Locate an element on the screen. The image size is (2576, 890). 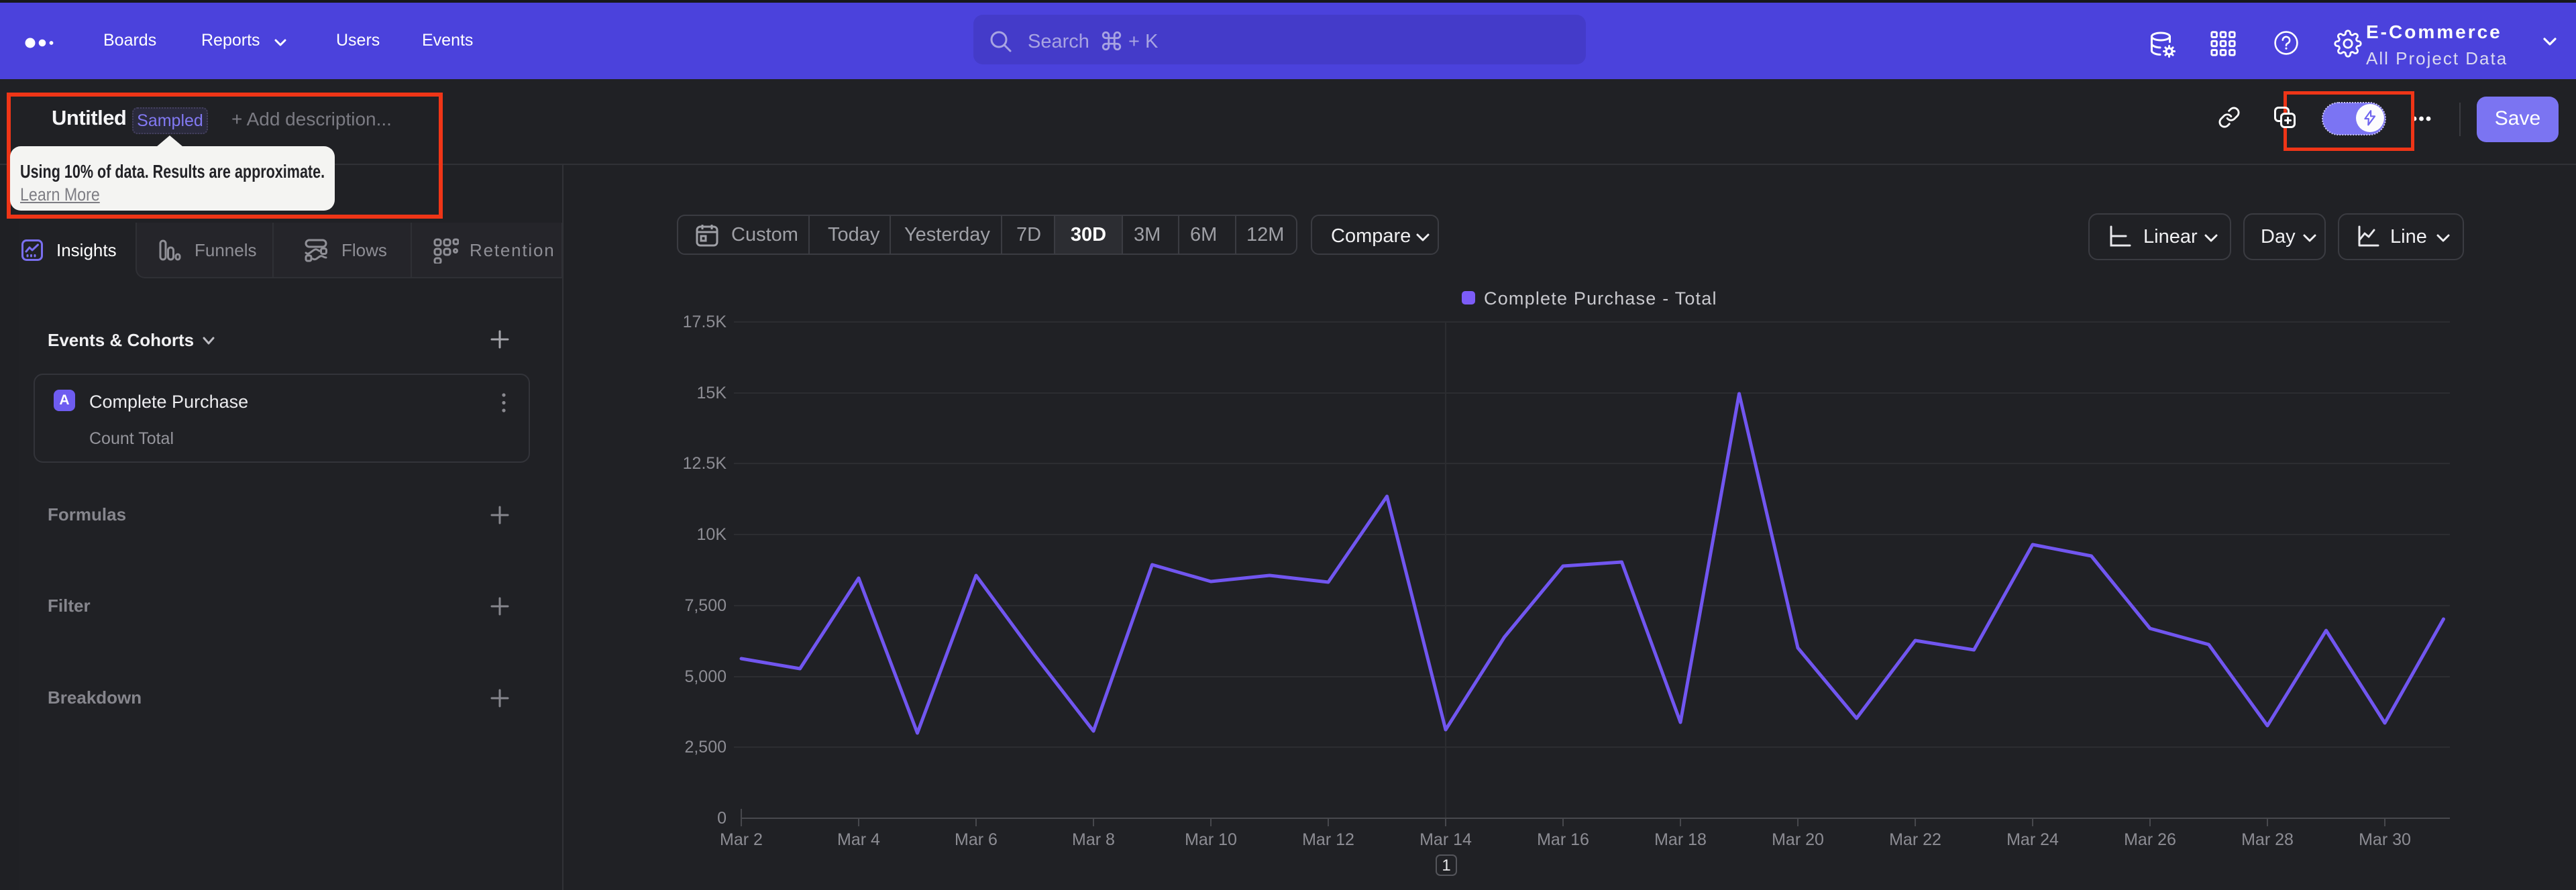
svg-text: 0 is located at coordinates (722, 818).